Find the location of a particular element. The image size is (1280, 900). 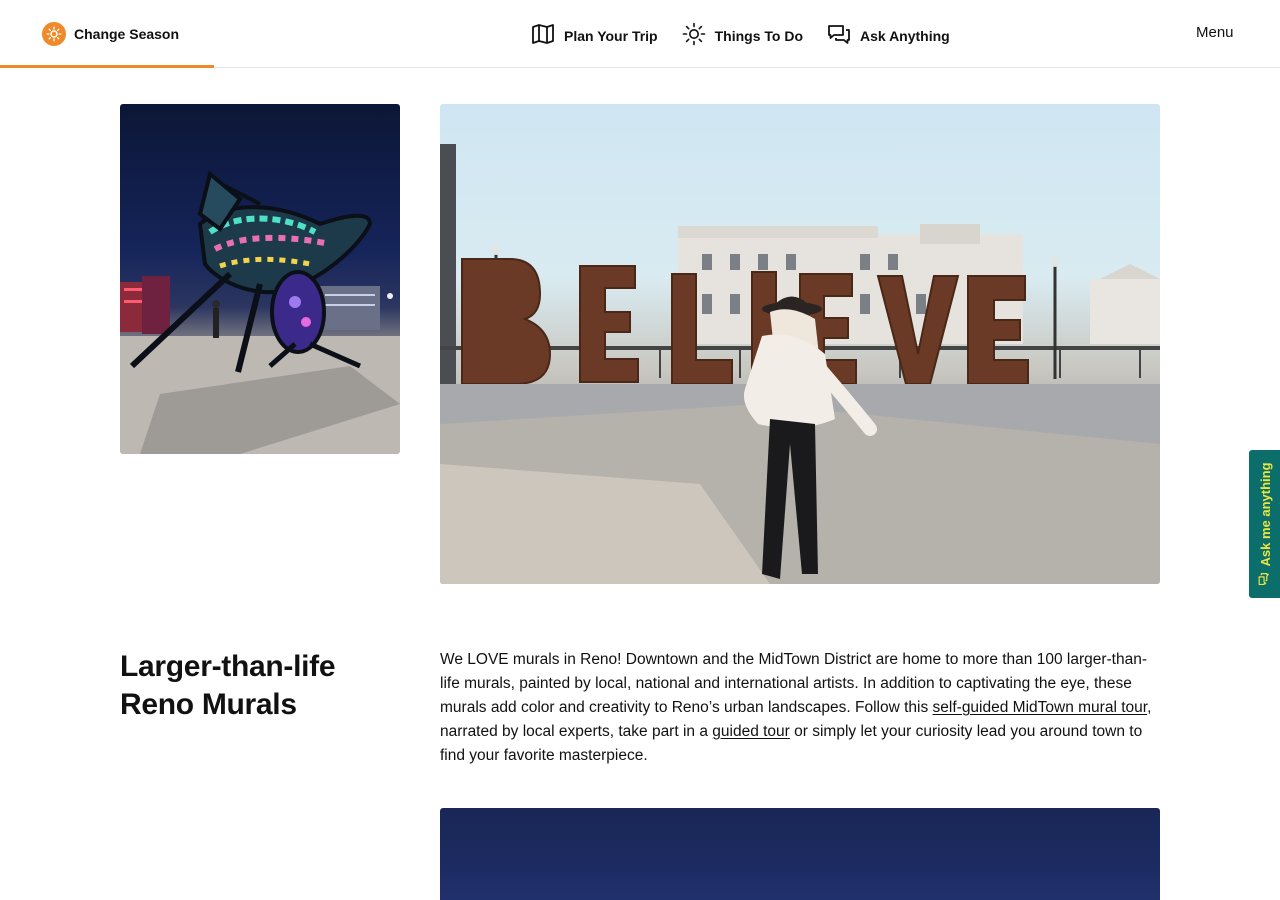

nav-plan-your-trip: Plan Your Trip is located at coordinates (594, 35).